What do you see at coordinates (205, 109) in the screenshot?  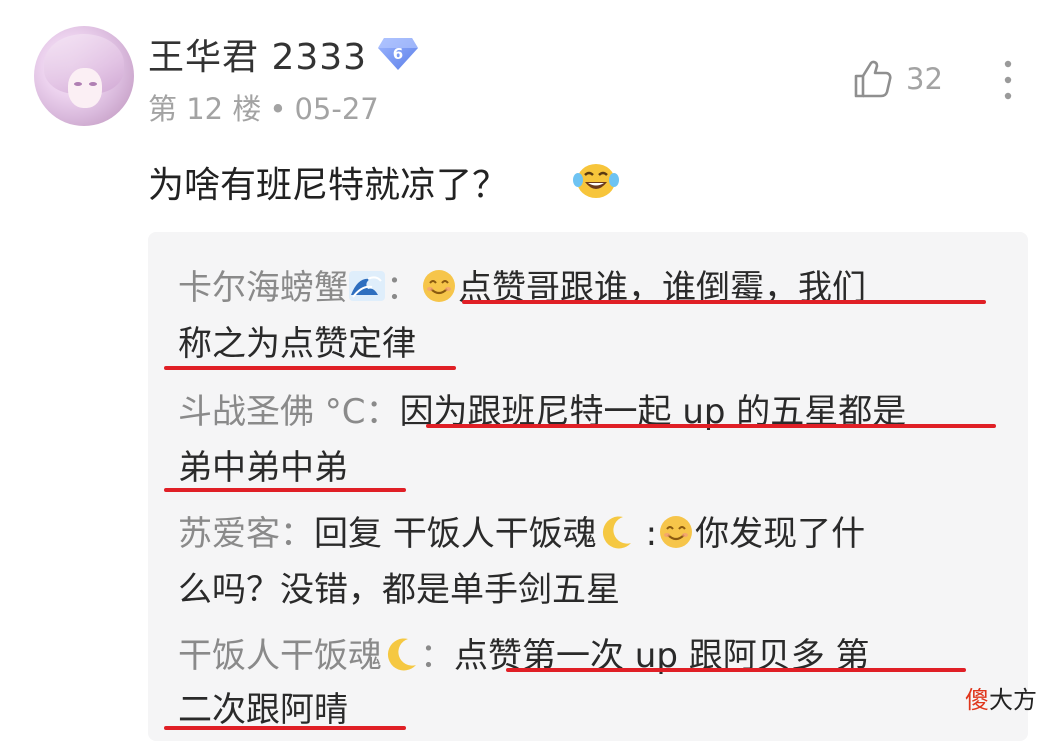 I see `floor-number: 第 12 楼` at bounding box center [205, 109].